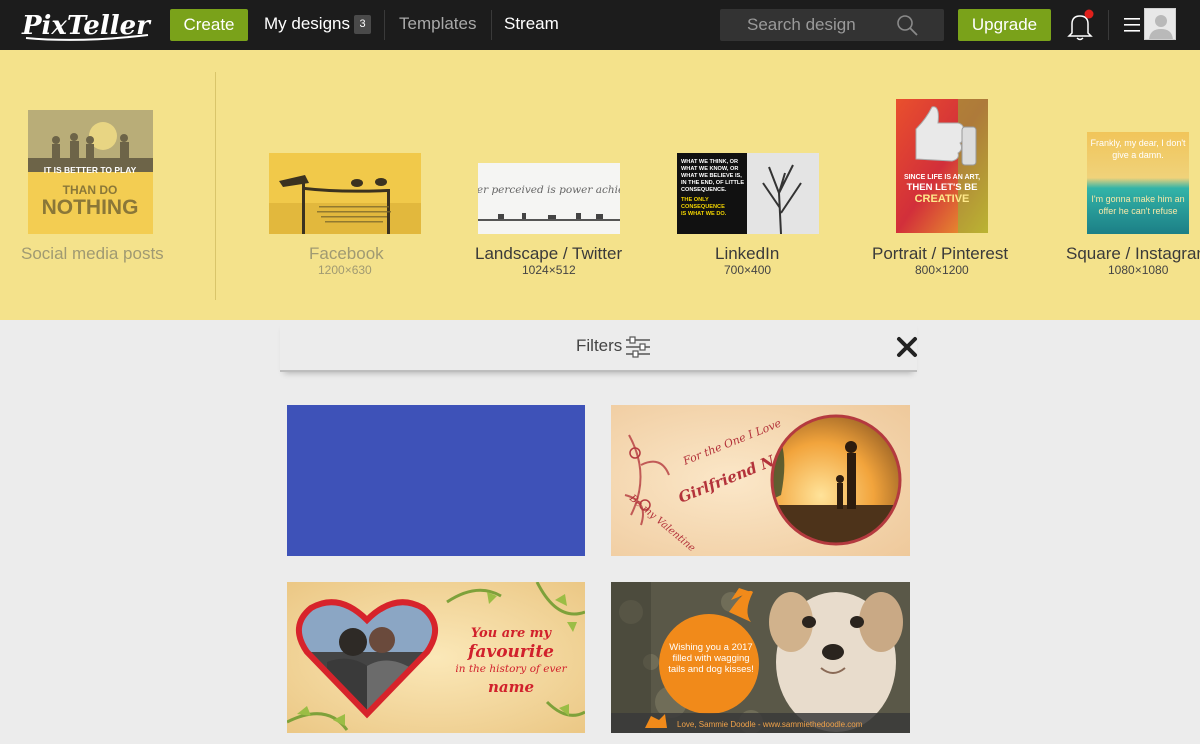 This screenshot has height=744, width=1200. What do you see at coordinates (942, 270) in the screenshot?
I see `format-size-portrait-pinterest: 800×1200` at bounding box center [942, 270].